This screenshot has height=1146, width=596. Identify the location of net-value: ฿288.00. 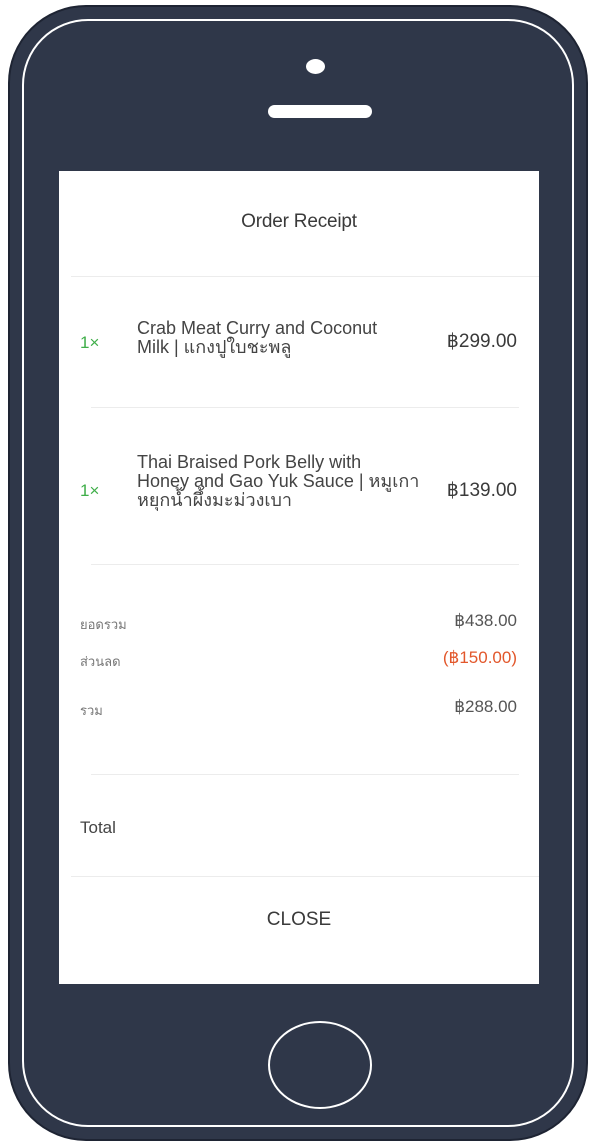
(485, 706).